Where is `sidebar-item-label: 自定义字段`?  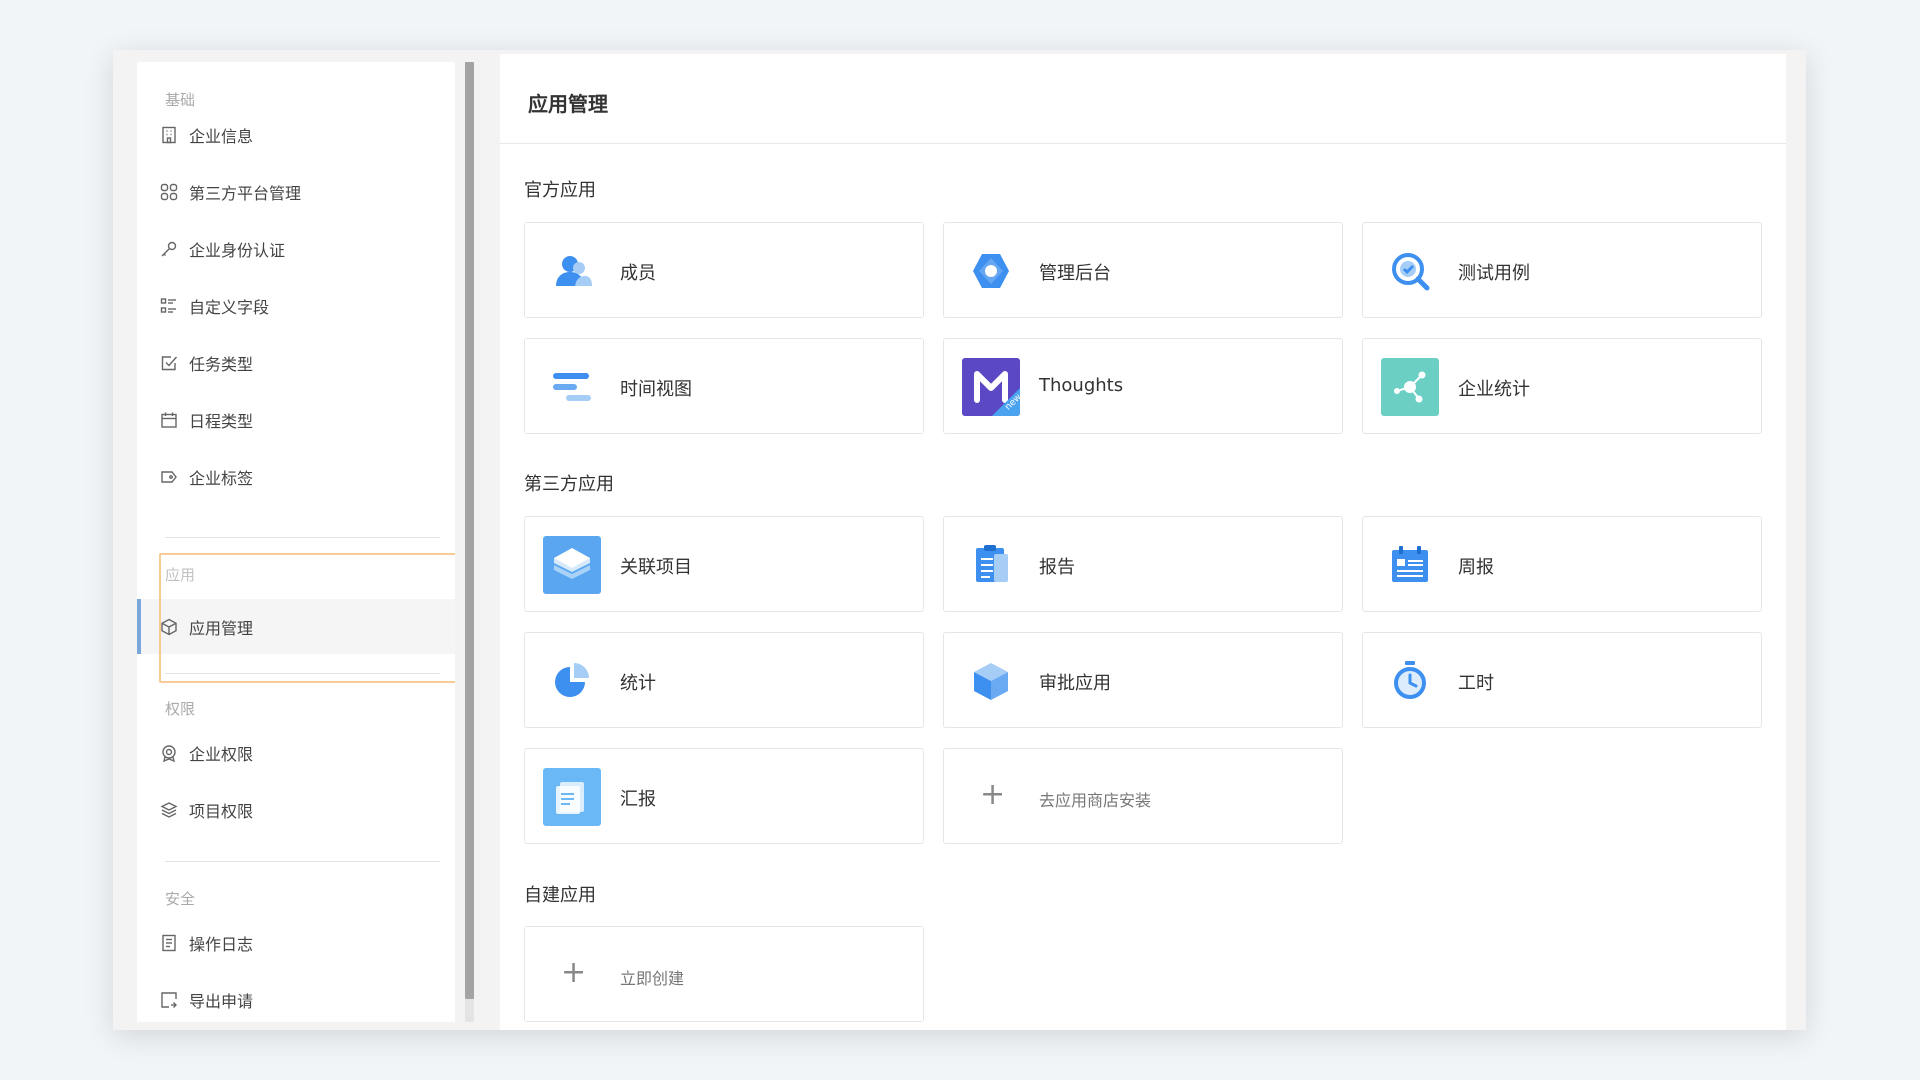 sidebar-item-label: 自定义字段 is located at coordinates (229, 307).